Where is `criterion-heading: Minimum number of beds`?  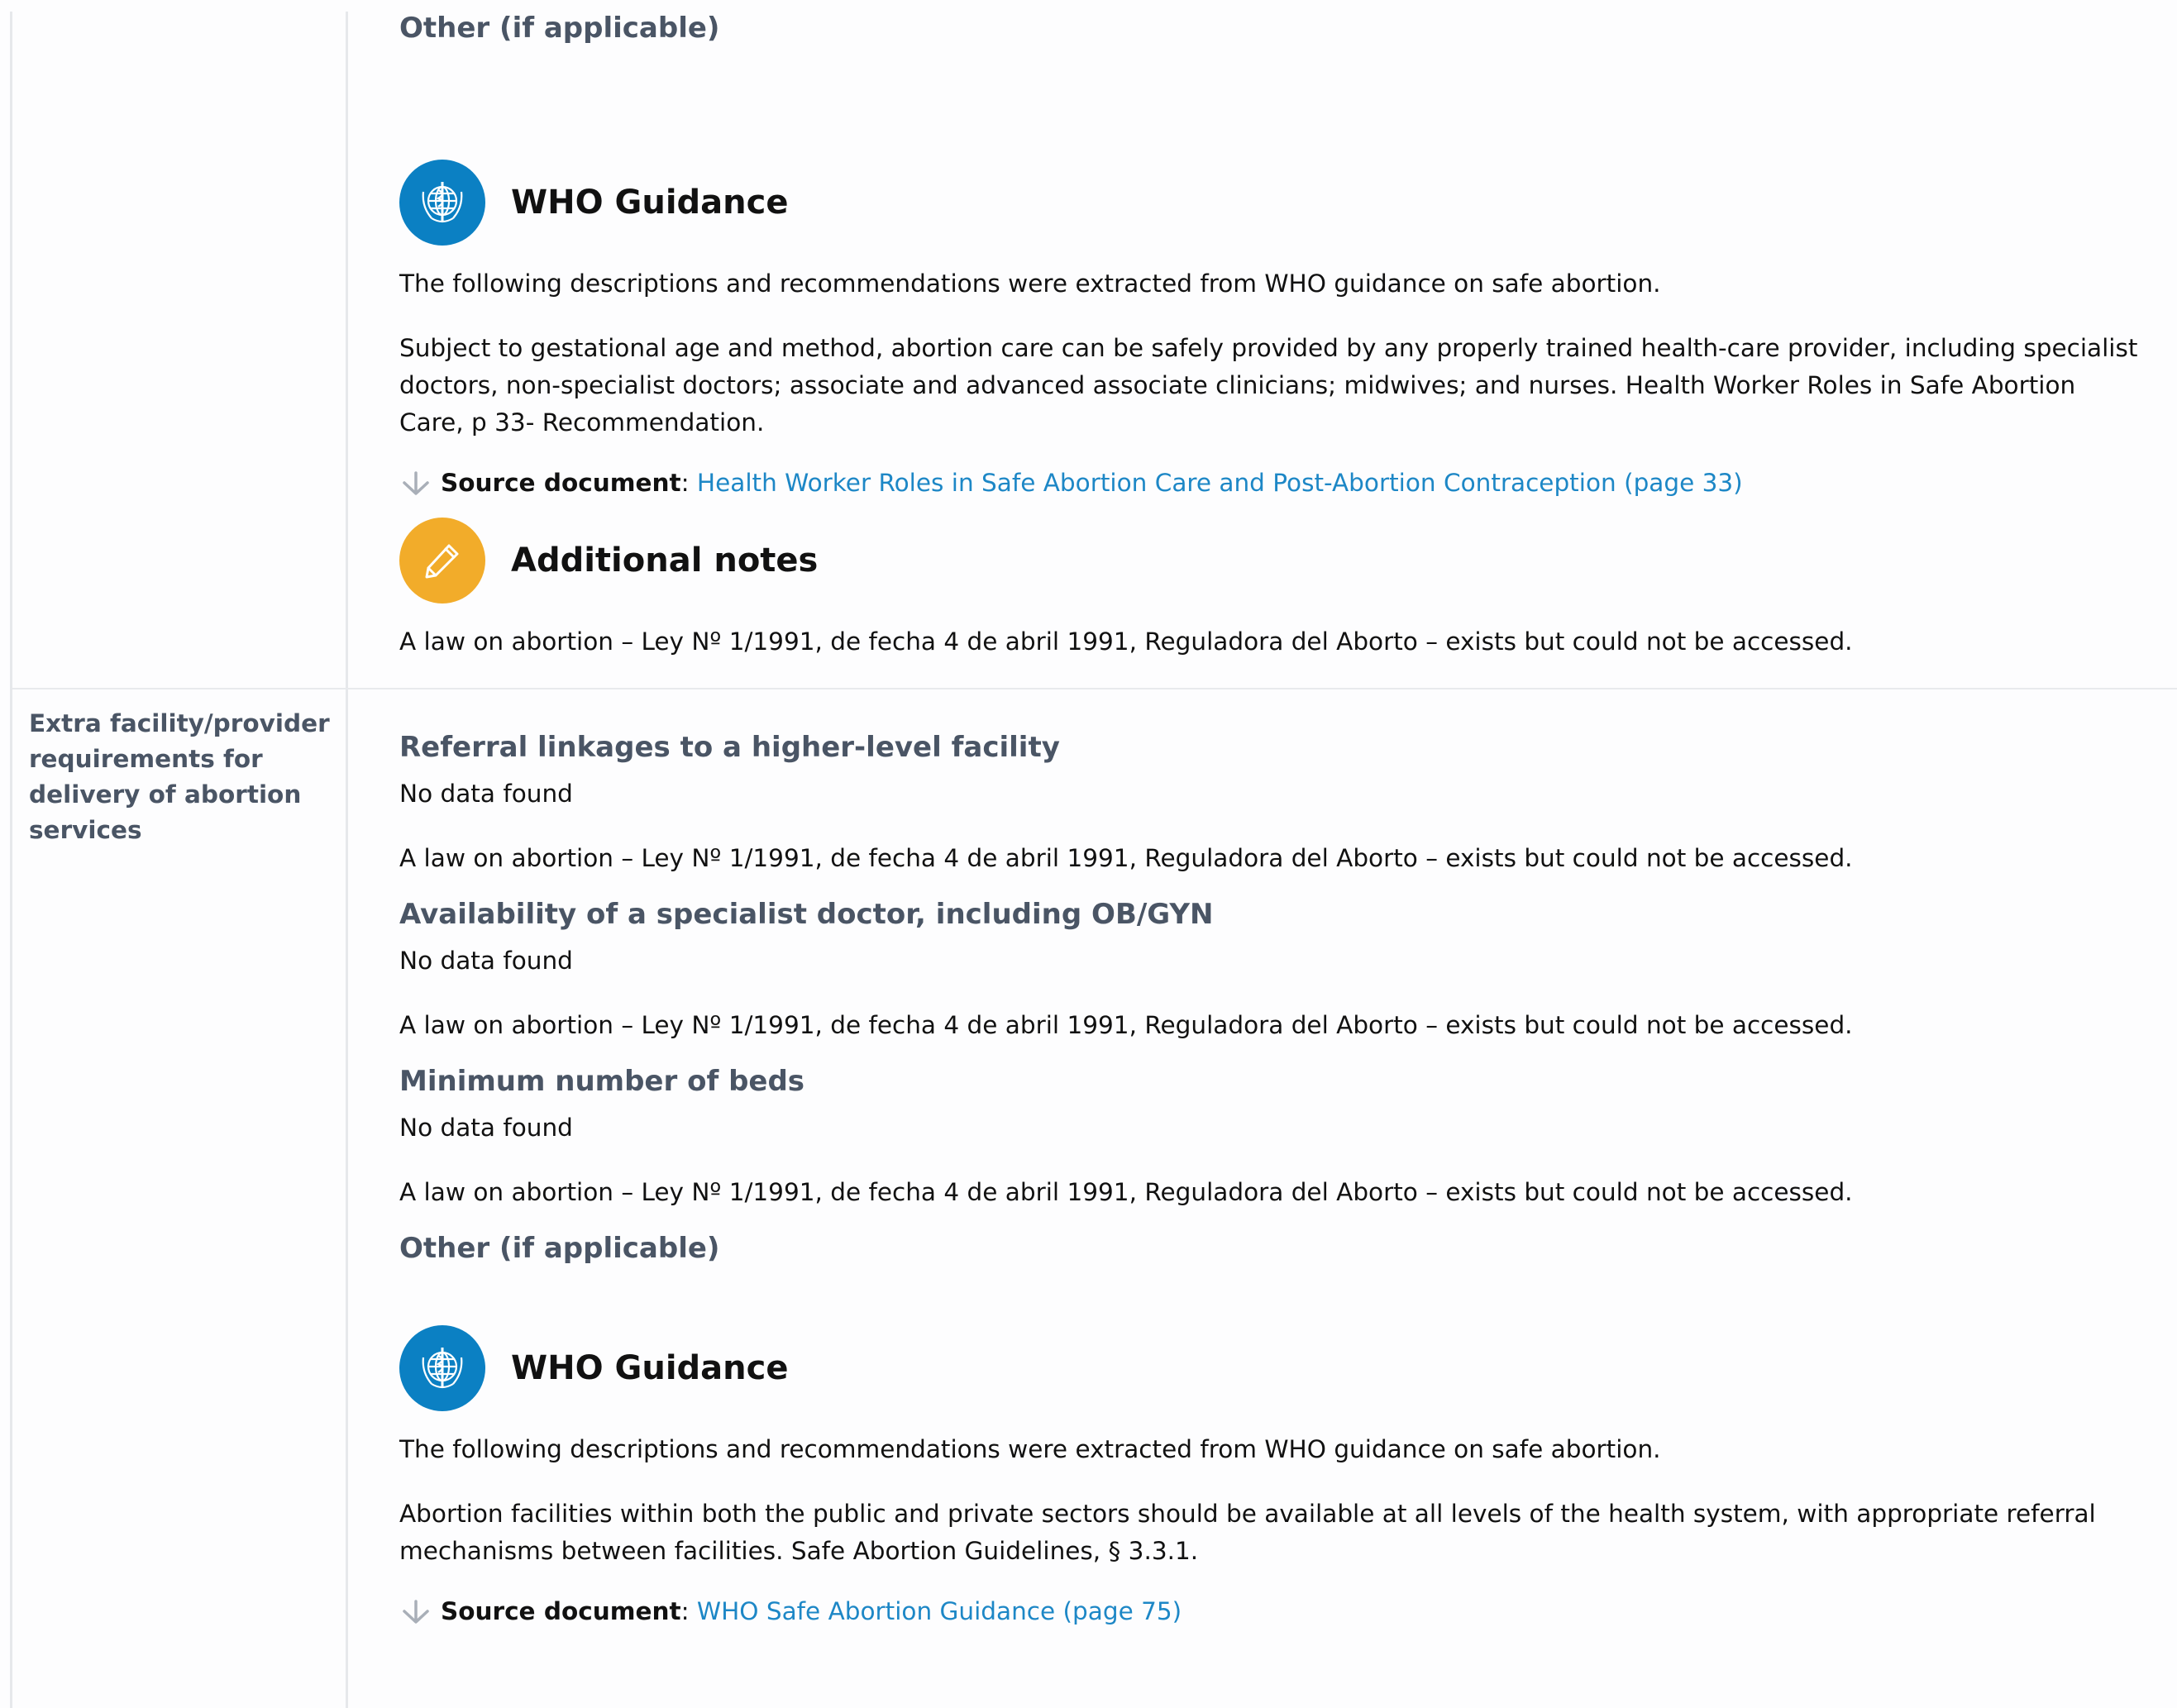
criterion-heading: Minimum number of beds is located at coordinates (602, 1081).